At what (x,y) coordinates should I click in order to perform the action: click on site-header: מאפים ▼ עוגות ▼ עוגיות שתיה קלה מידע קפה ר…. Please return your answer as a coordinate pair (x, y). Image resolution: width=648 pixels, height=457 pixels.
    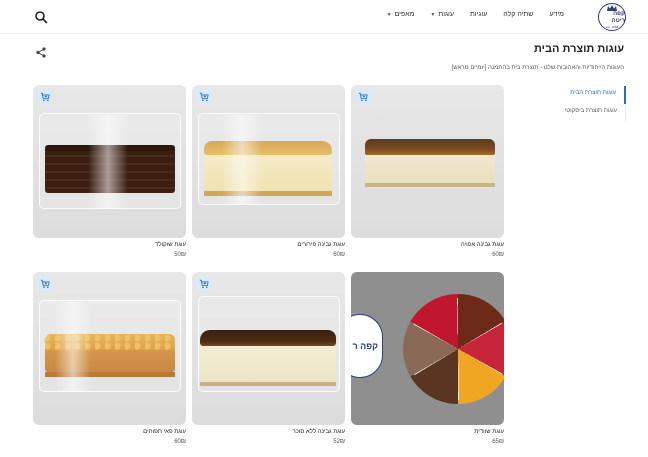
    Looking at the image, I should click on (324, 17).